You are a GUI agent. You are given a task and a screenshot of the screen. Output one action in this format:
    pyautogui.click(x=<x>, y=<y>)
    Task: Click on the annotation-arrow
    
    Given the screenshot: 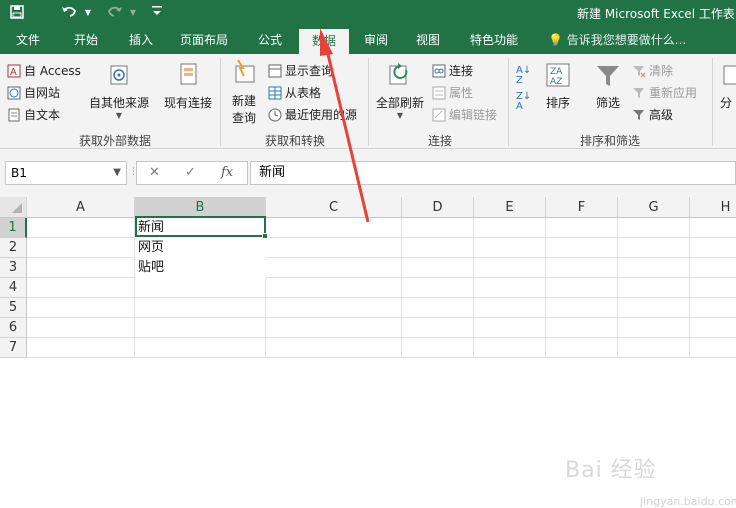 What is the action you would take?
    pyautogui.click(x=345, y=125)
    